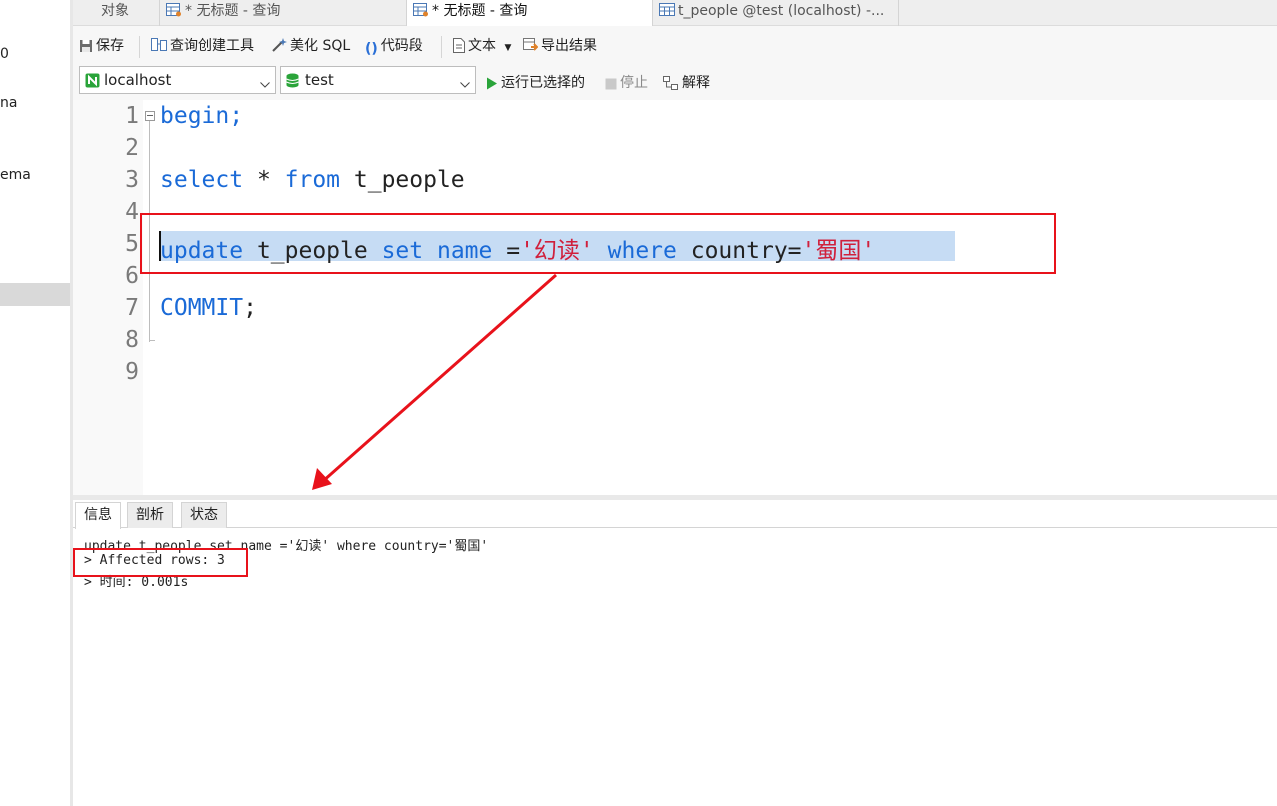  I want to click on connection-select: localhost, so click(177, 80).